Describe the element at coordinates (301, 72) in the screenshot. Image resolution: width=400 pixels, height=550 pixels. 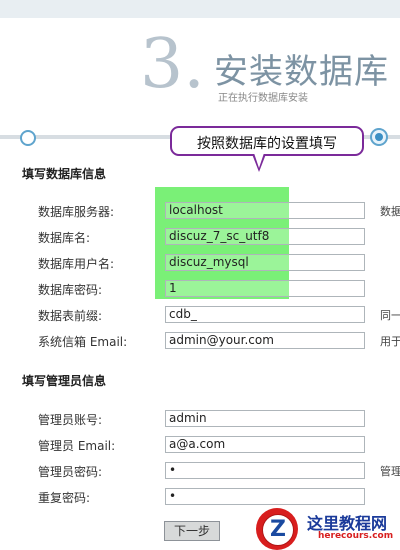
I see `page-title: 安装数据库` at that location.